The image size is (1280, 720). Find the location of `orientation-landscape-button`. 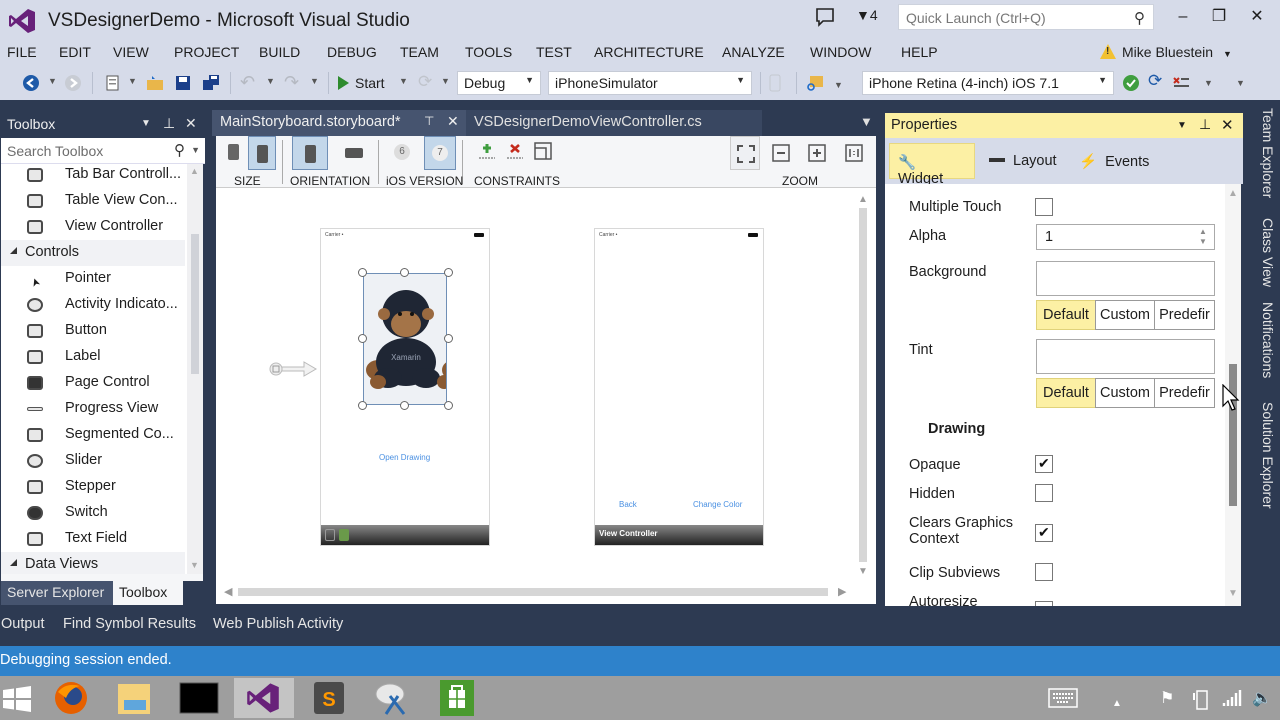

orientation-landscape-button is located at coordinates (354, 153).